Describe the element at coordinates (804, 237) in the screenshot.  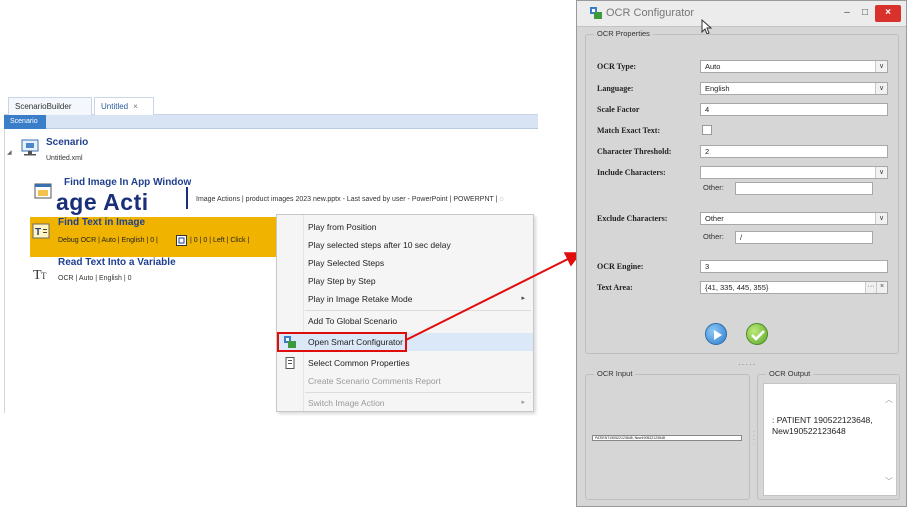
I see `exclude-other-input: /` at that location.